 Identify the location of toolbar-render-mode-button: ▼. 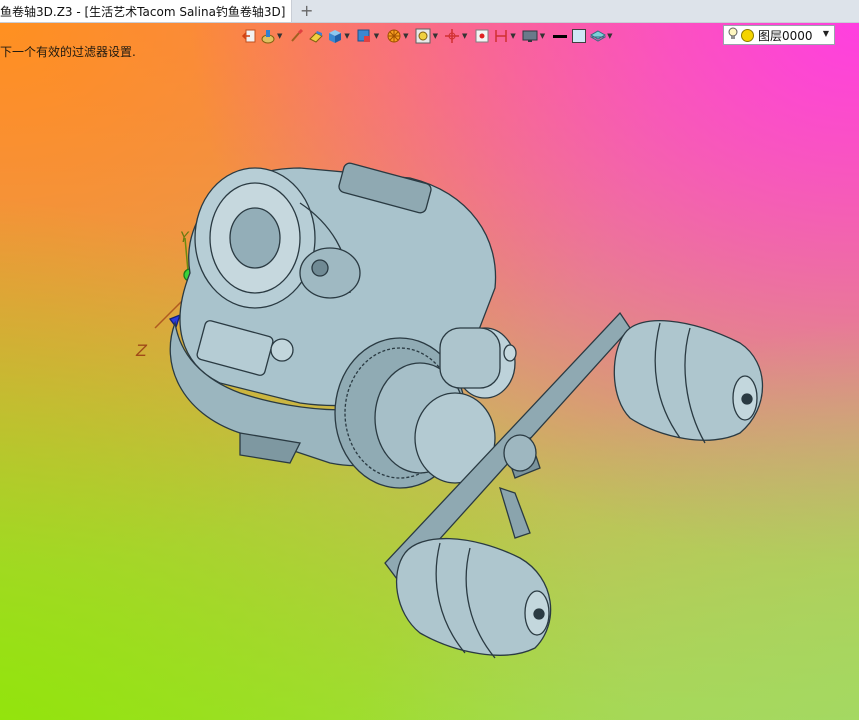
(398, 36).